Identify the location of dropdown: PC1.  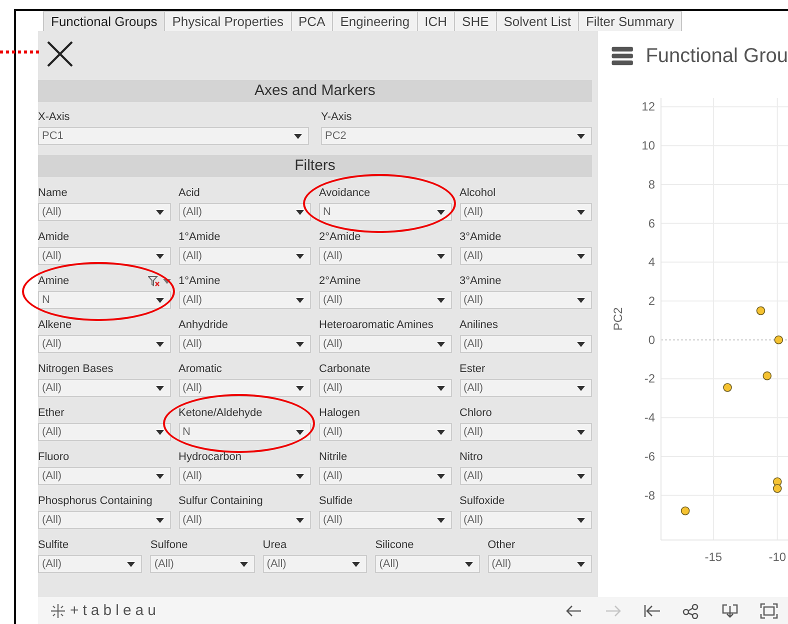
(173, 136).